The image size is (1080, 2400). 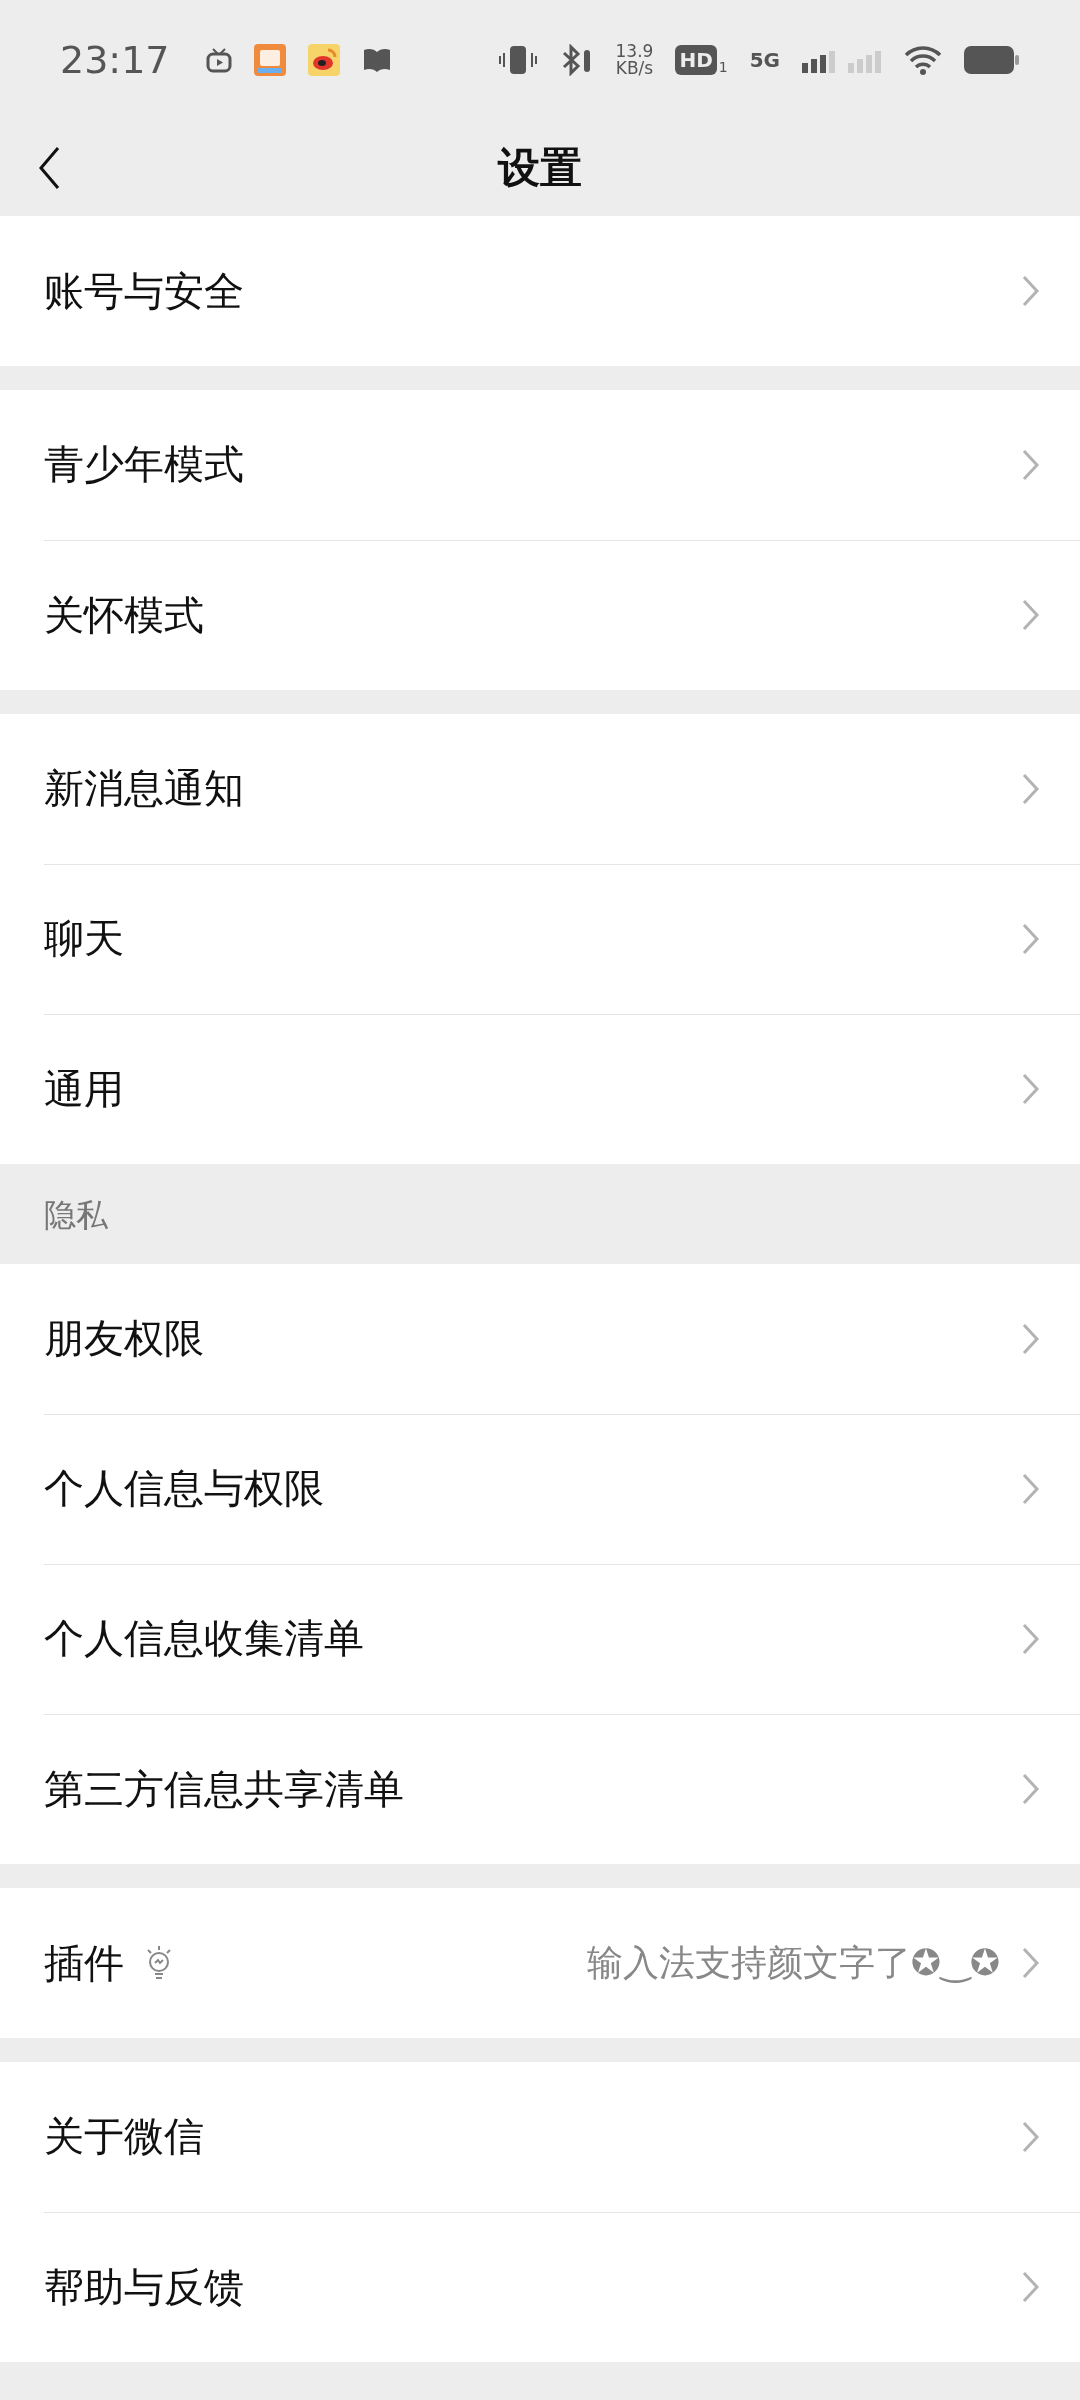 What do you see at coordinates (540, 1963) in the screenshot?
I see `settings-row: 插件 输入法支持颜文字了✪‿✪` at bounding box center [540, 1963].